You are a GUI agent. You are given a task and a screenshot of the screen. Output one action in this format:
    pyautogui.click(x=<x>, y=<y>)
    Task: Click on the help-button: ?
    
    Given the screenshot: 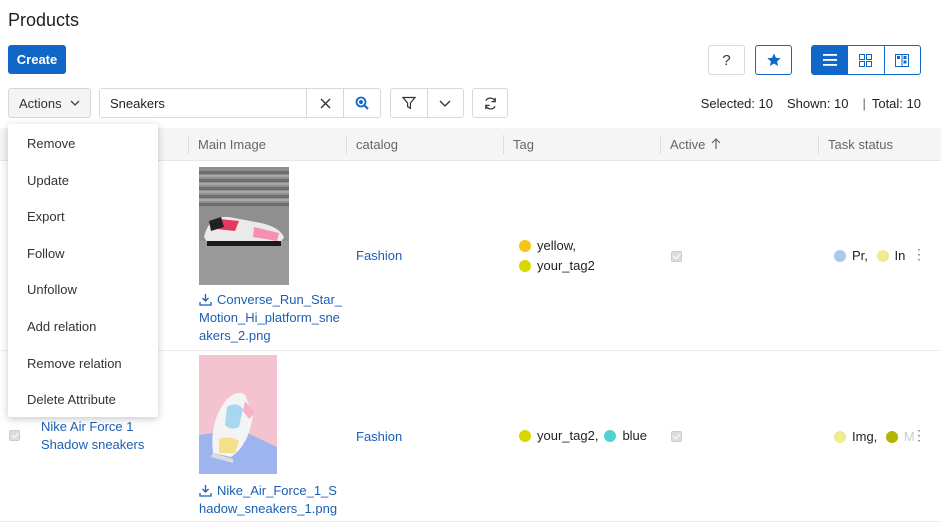 What is the action you would take?
    pyautogui.click(x=726, y=60)
    